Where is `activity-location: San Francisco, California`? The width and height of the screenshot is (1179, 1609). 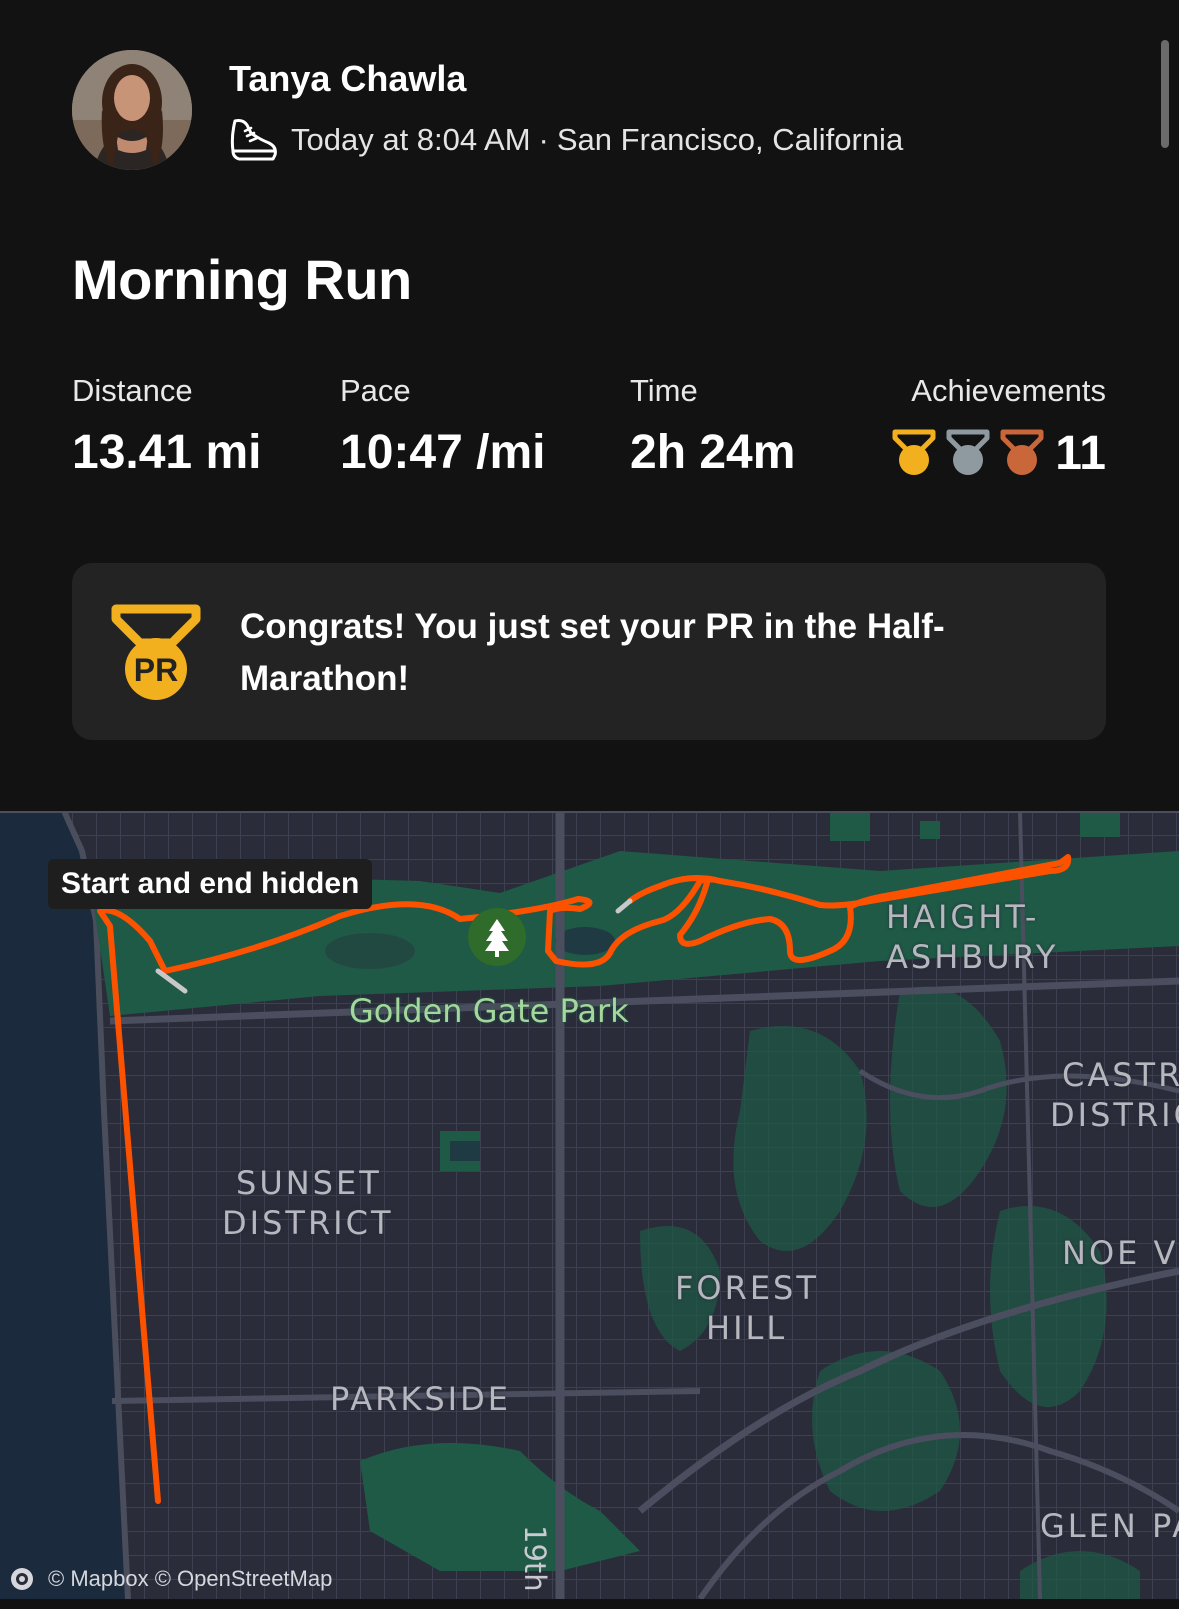
activity-location: San Francisco, California is located at coordinates (730, 139).